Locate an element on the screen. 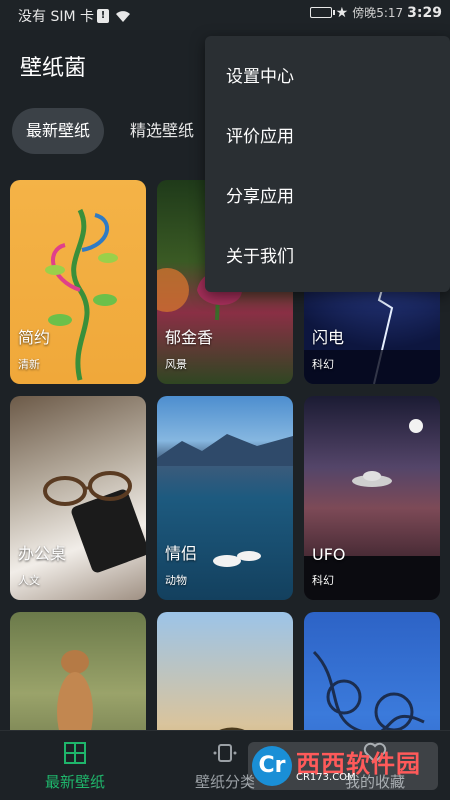  time-prefix: 傍晚5:17 is located at coordinates (378, 13).